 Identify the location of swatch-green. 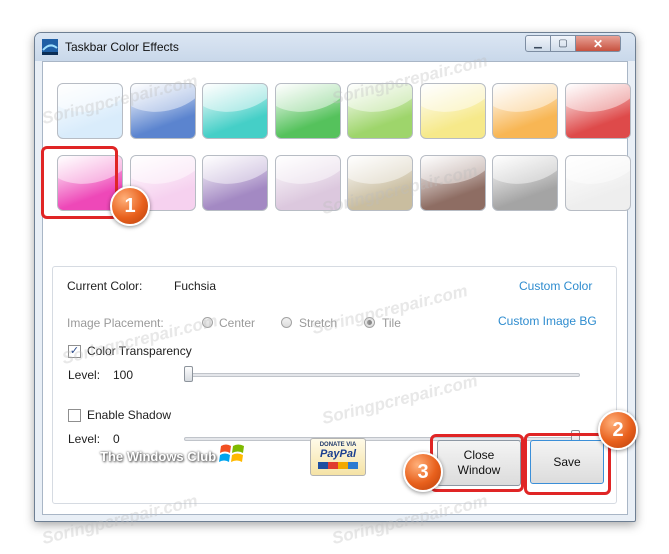
(307, 111).